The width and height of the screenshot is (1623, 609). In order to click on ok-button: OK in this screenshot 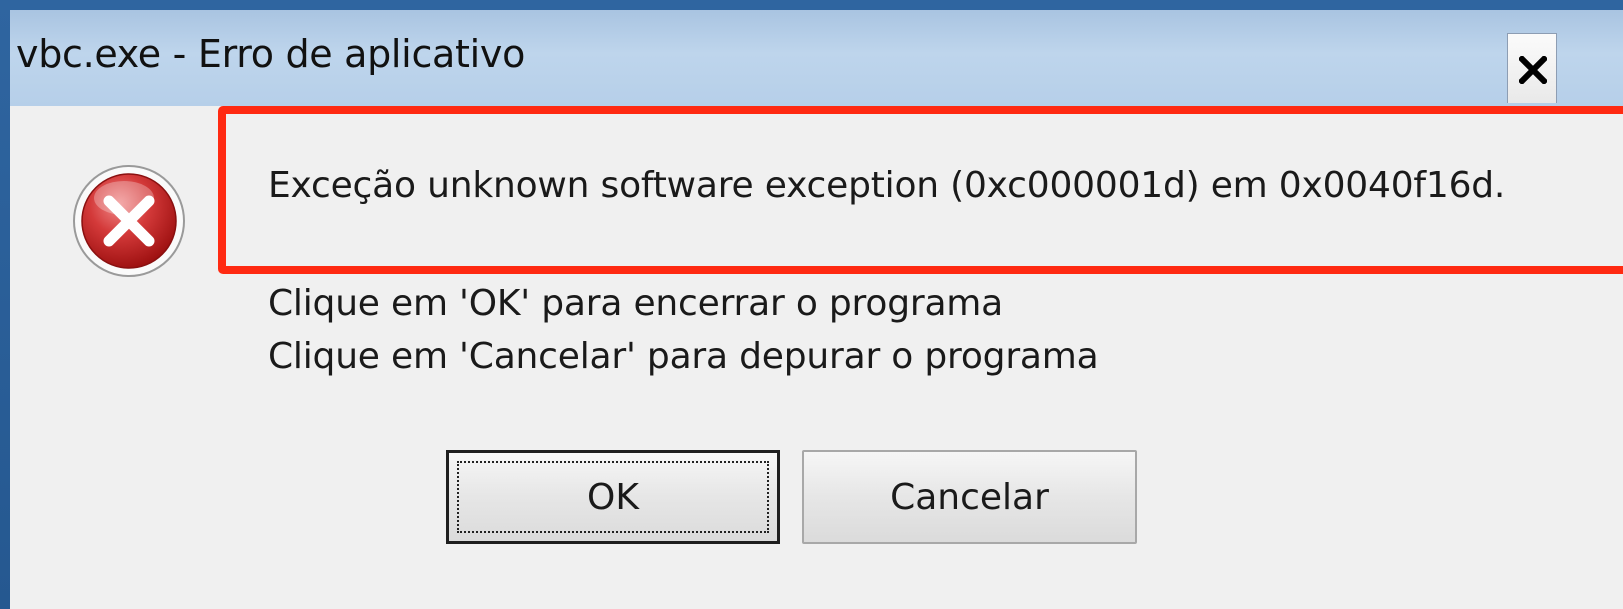, I will do `click(613, 497)`.